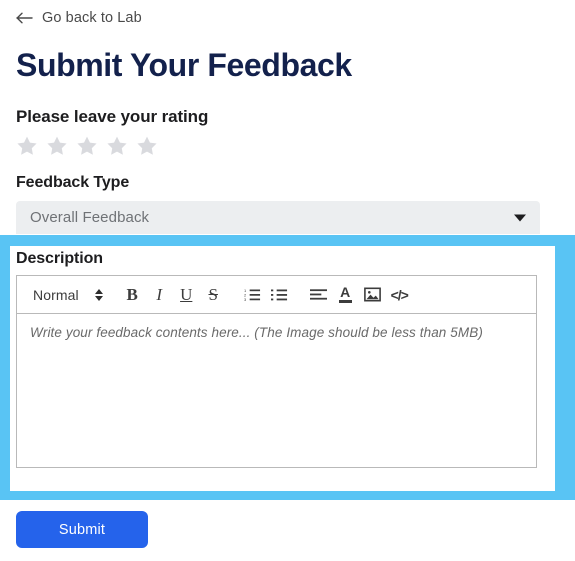 This screenshot has height=561, width=575. What do you see at coordinates (82, 529) in the screenshot?
I see `submit-button: Submit` at bounding box center [82, 529].